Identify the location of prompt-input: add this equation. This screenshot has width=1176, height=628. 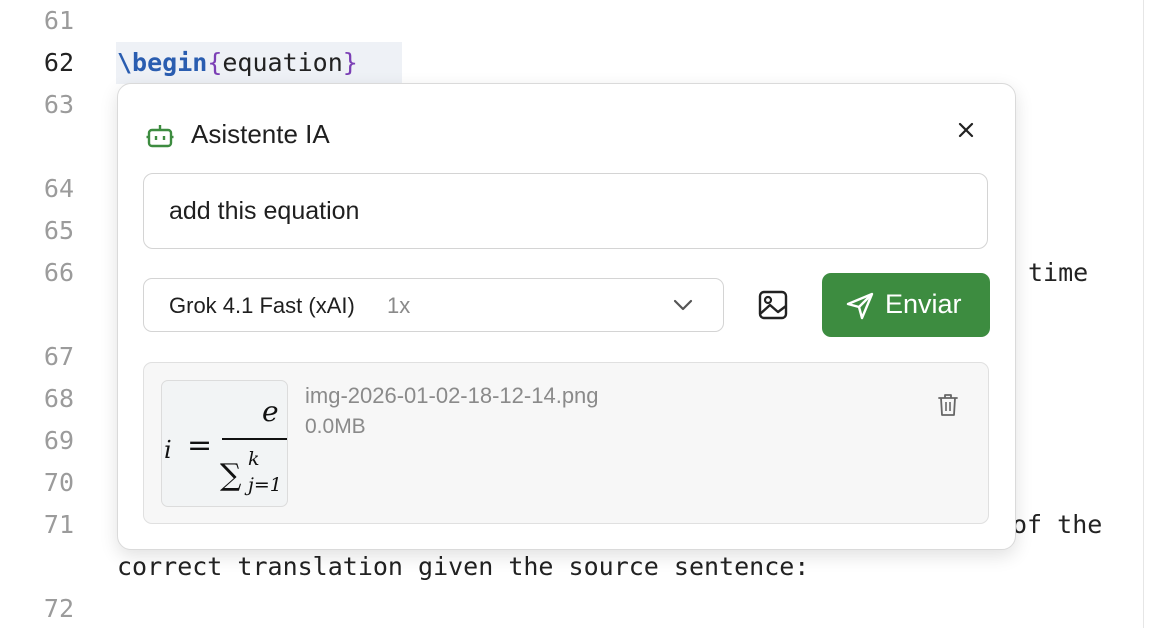
(565, 211).